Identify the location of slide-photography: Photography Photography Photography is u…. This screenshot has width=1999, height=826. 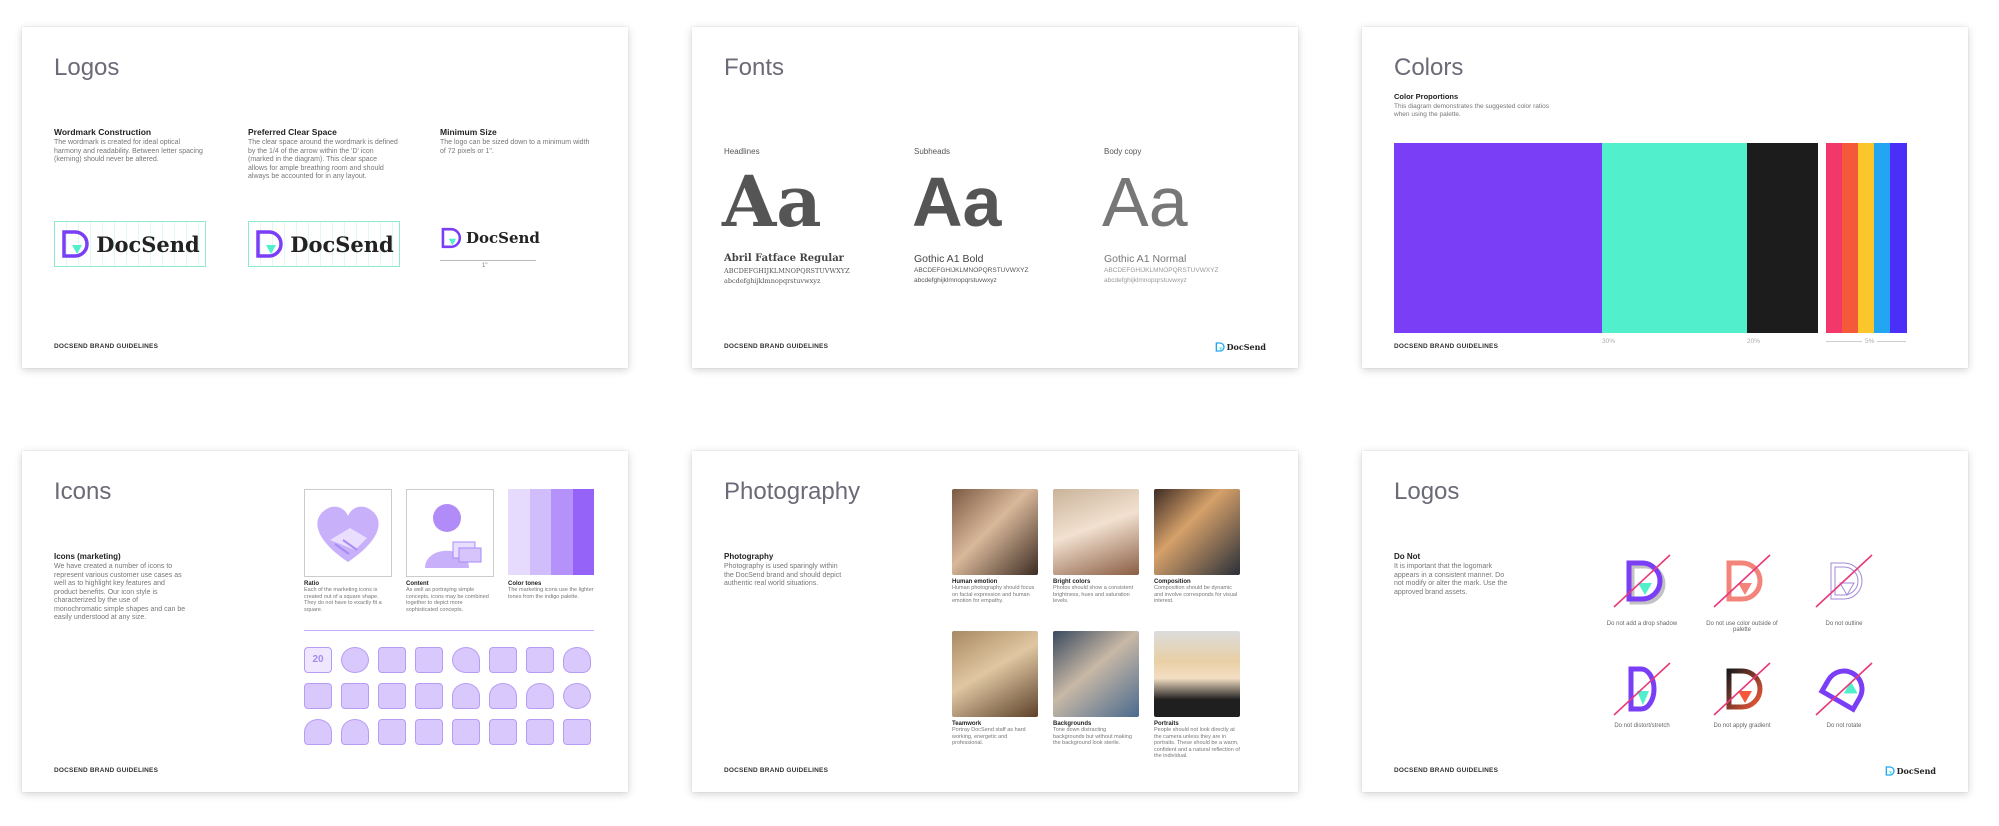
(995, 621).